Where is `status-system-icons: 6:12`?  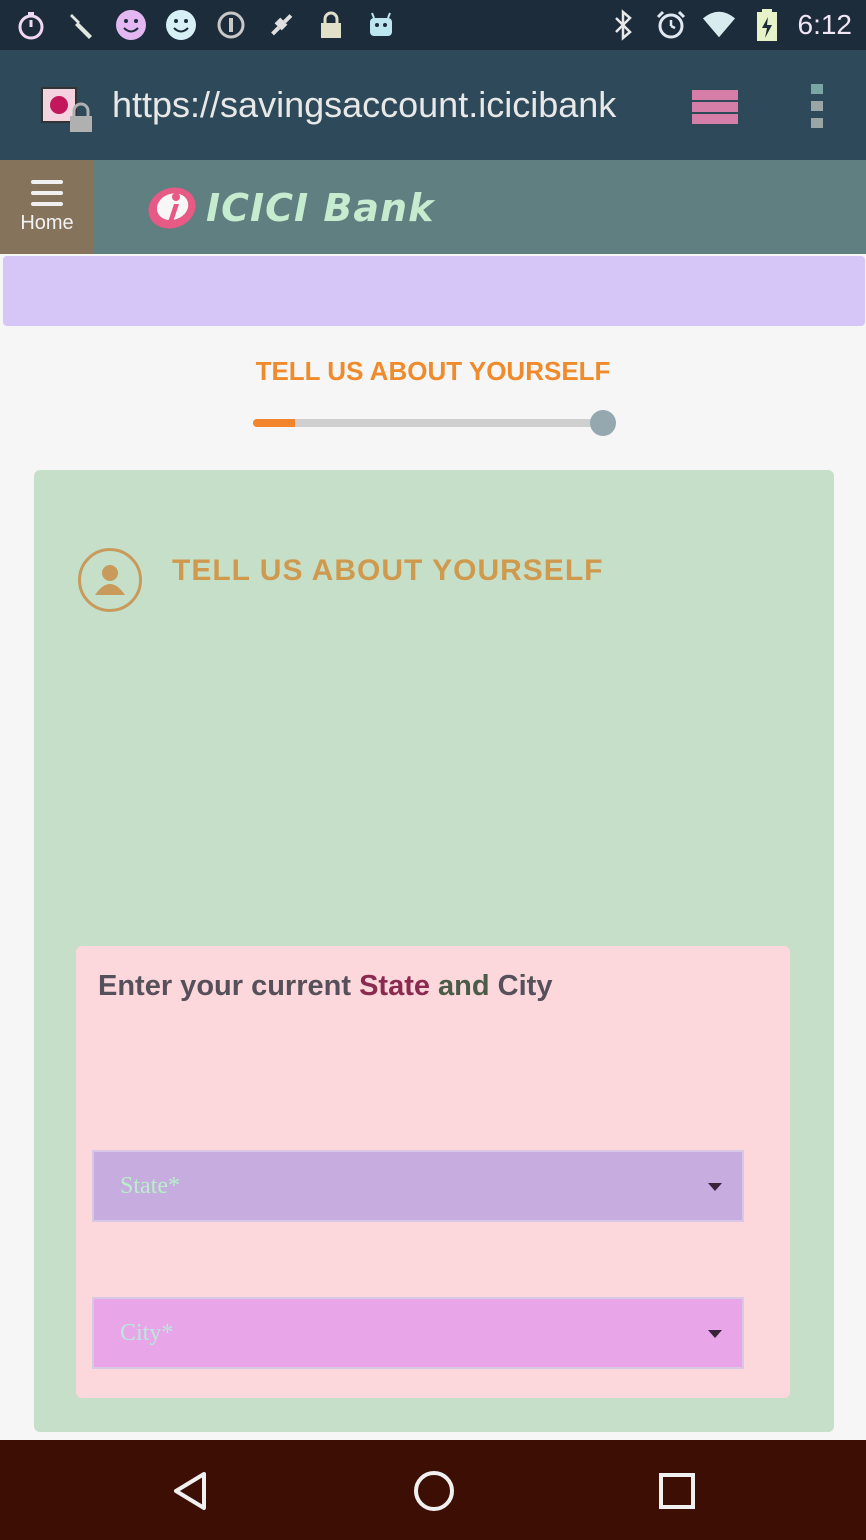 status-system-icons: 6:12 is located at coordinates (729, 25).